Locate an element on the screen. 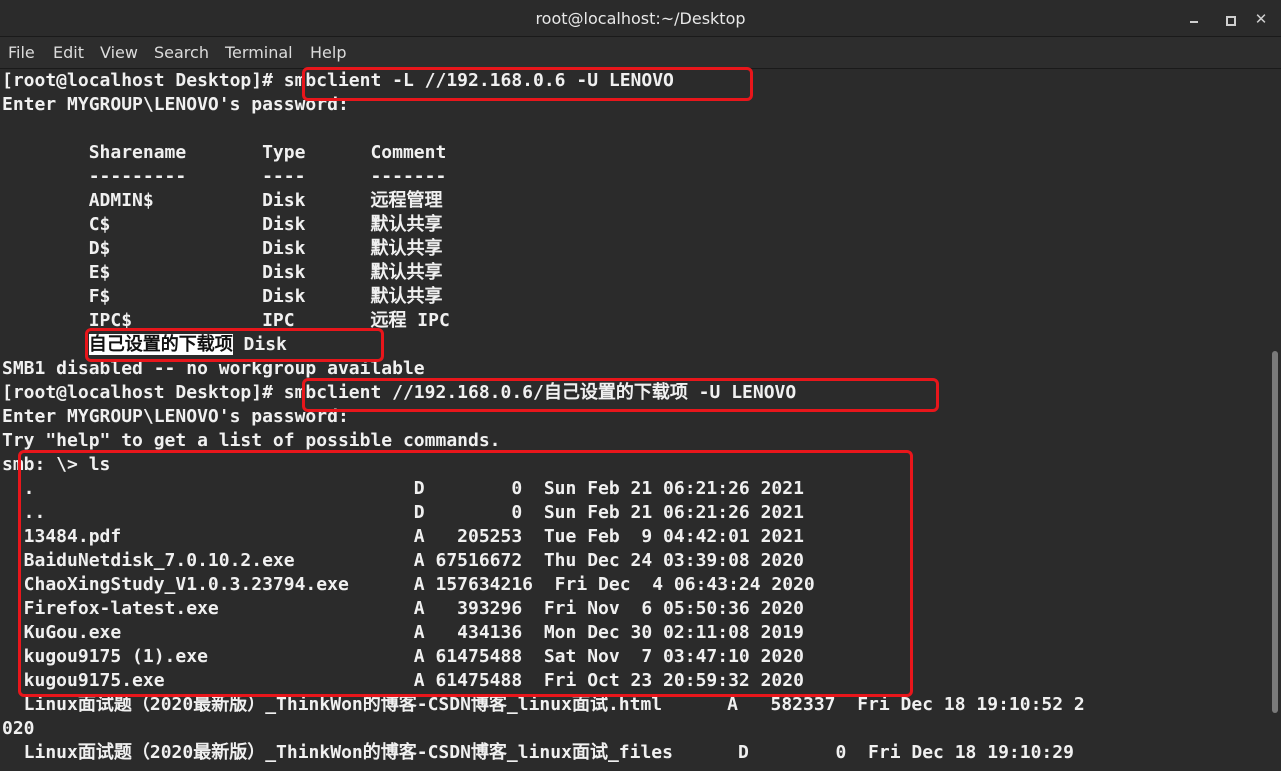  minimize-icon is located at coordinates (1194, 19).